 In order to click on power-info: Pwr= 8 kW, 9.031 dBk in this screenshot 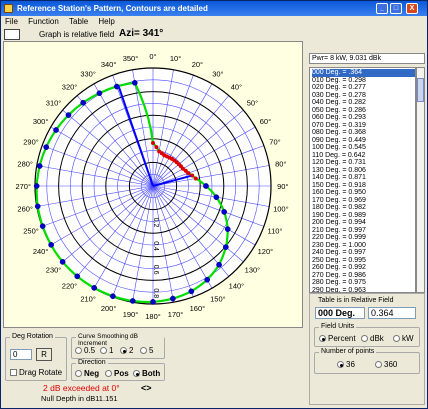, I will do `click(367, 58)`.